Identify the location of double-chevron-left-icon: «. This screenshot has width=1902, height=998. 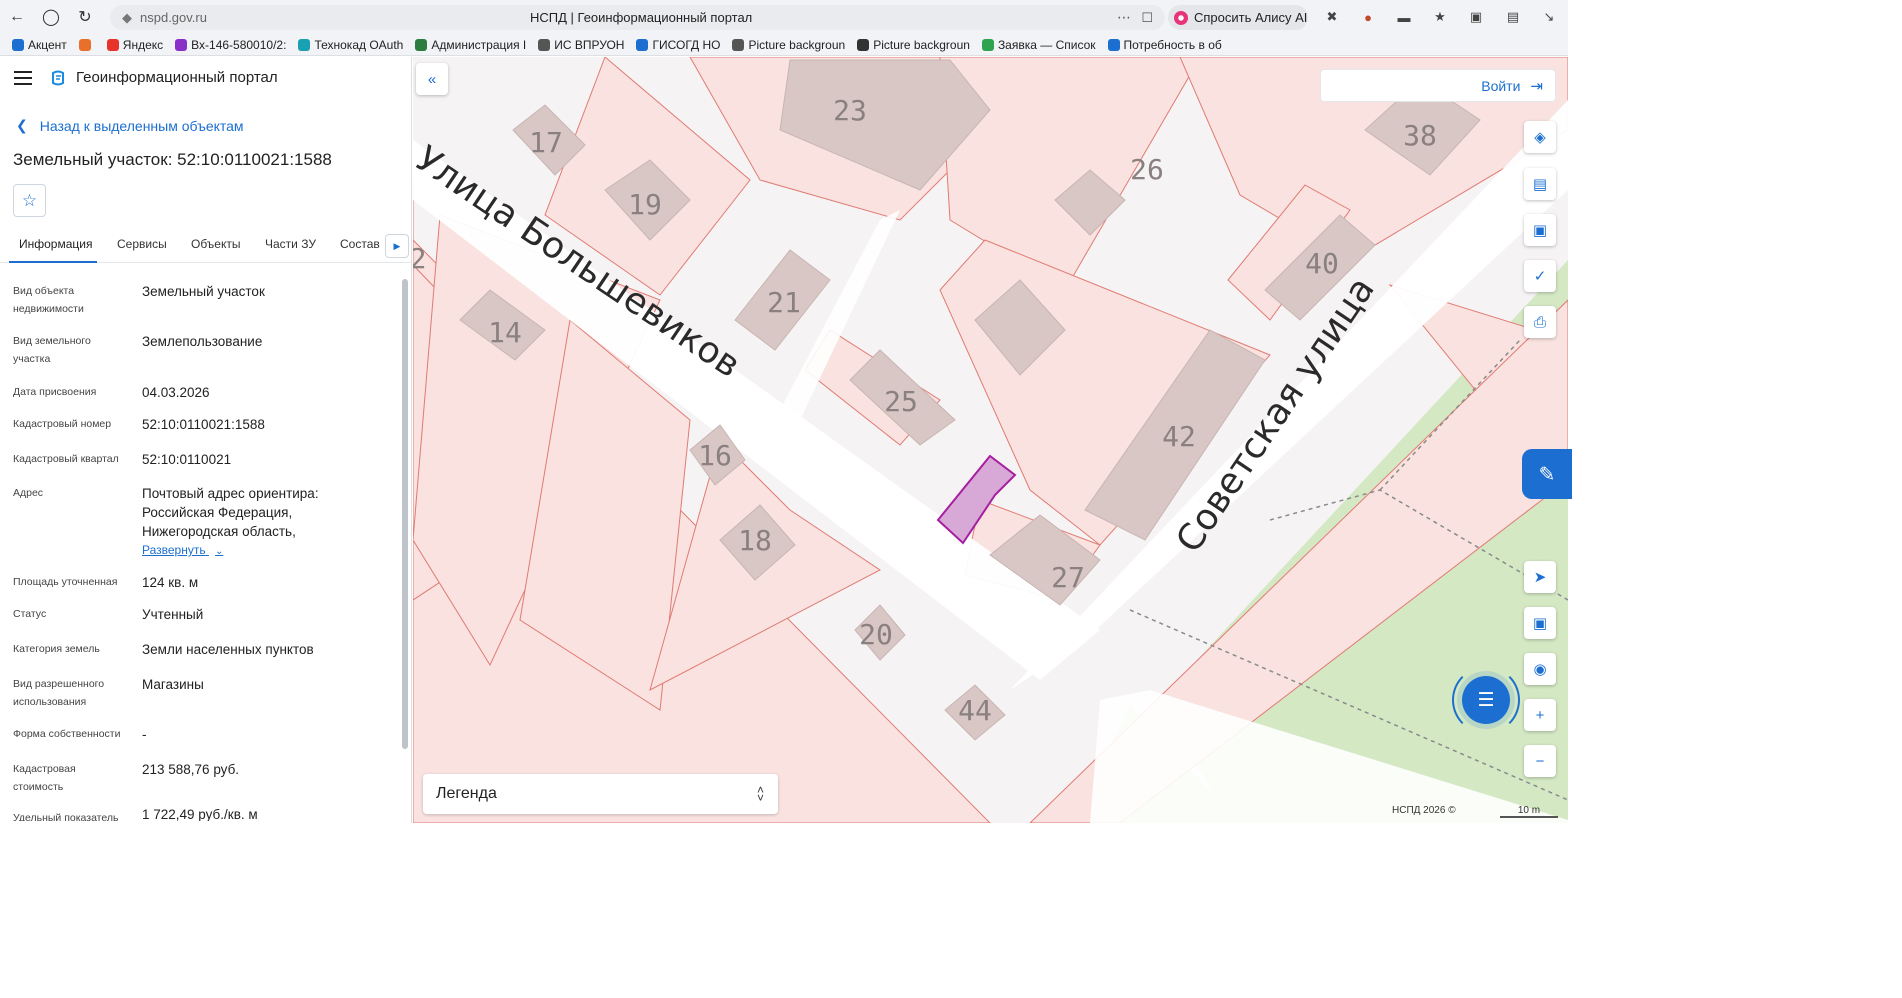
(432, 79).